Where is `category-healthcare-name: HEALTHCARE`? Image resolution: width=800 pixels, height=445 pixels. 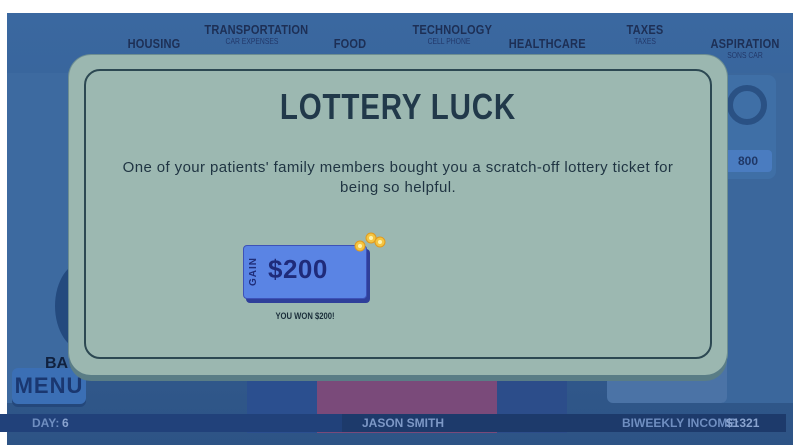
category-healthcare-name: HEALTHCARE is located at coordinates (547, 43).